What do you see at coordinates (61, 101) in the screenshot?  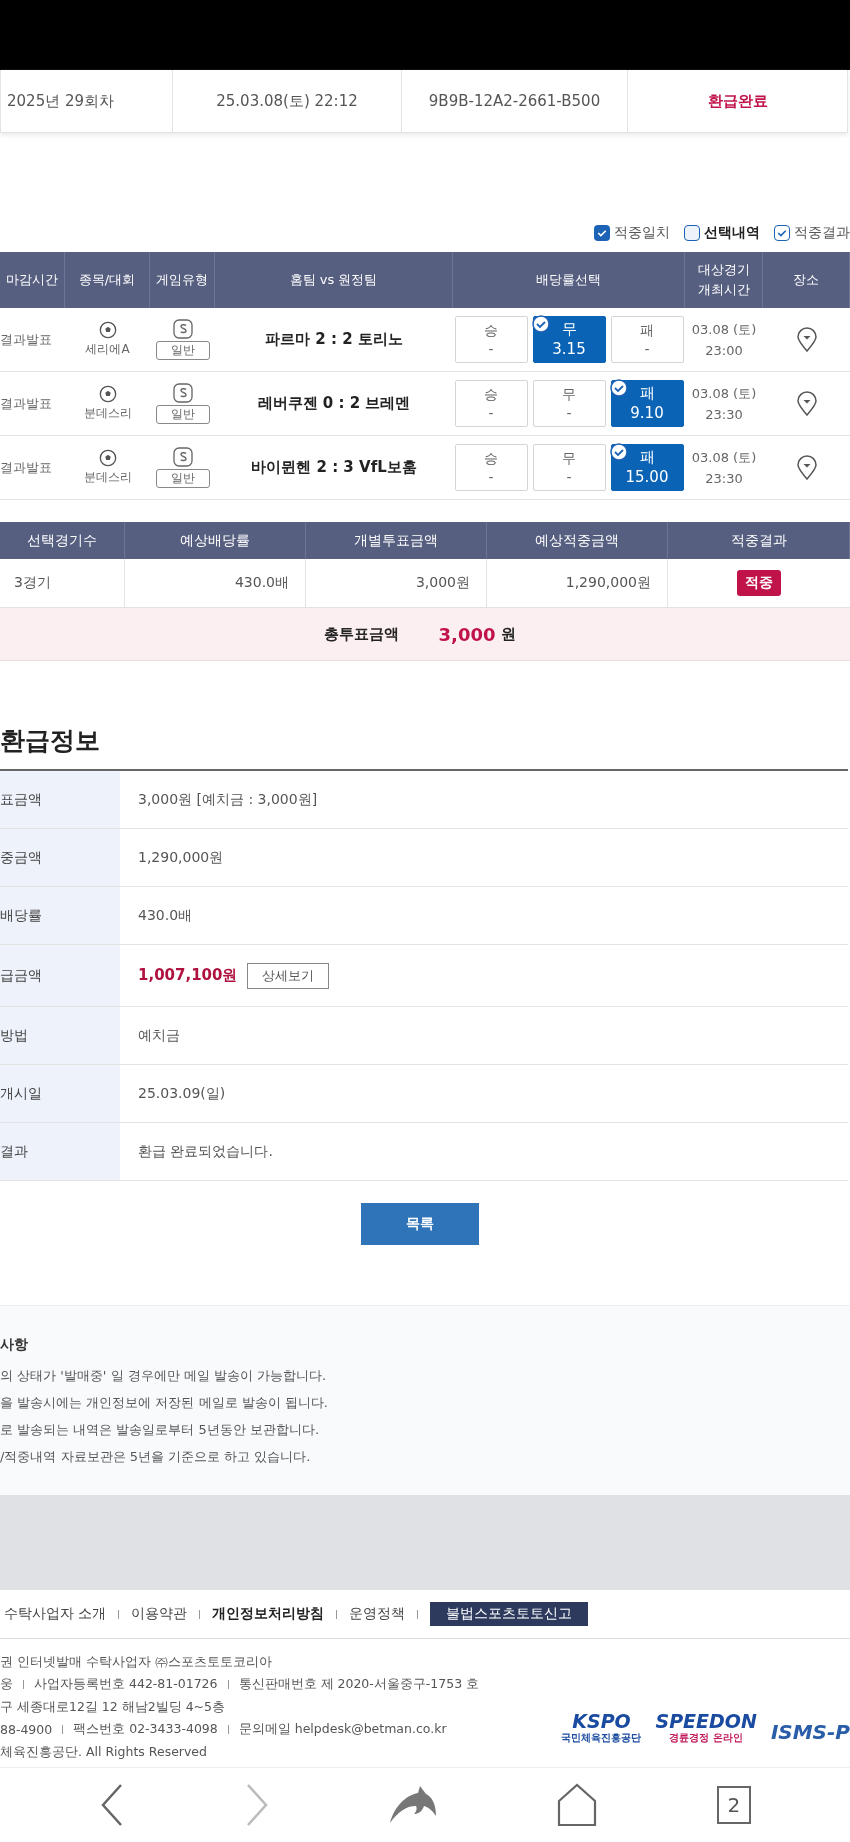 I see `info-value: 2025년 29회차` at bounding box center [61, 101].